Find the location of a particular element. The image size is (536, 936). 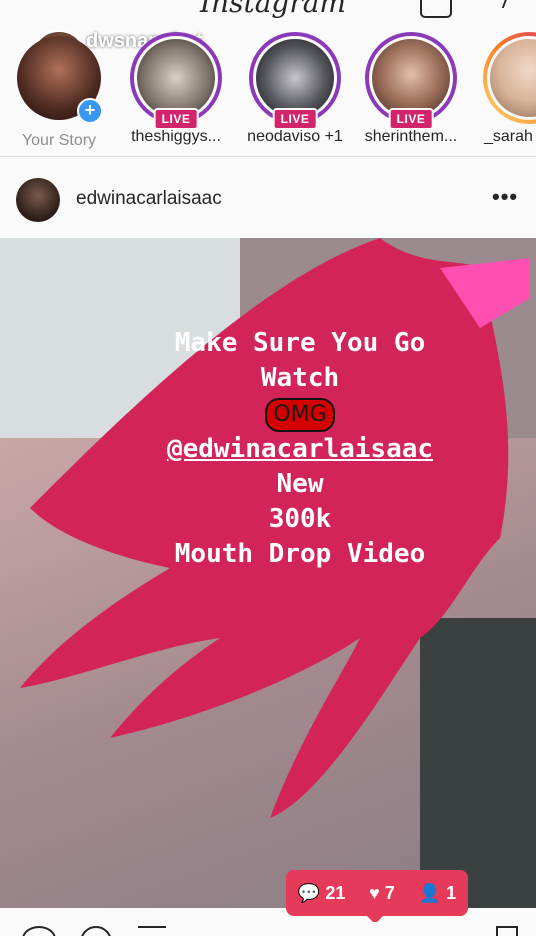

story-label: Your Story is located at coordinates (59, 140).